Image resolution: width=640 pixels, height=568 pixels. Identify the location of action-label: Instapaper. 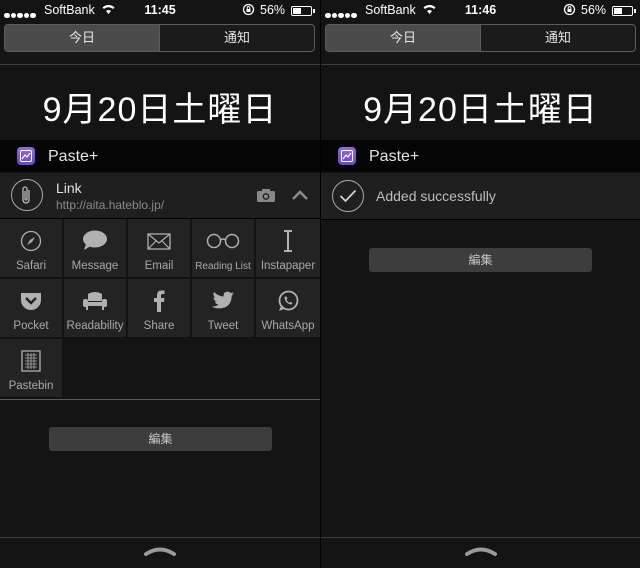
(288, 266).